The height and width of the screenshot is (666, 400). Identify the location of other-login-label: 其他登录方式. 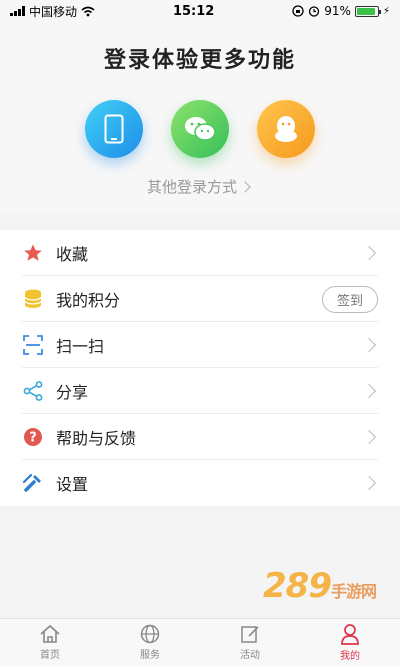
(191, 187).